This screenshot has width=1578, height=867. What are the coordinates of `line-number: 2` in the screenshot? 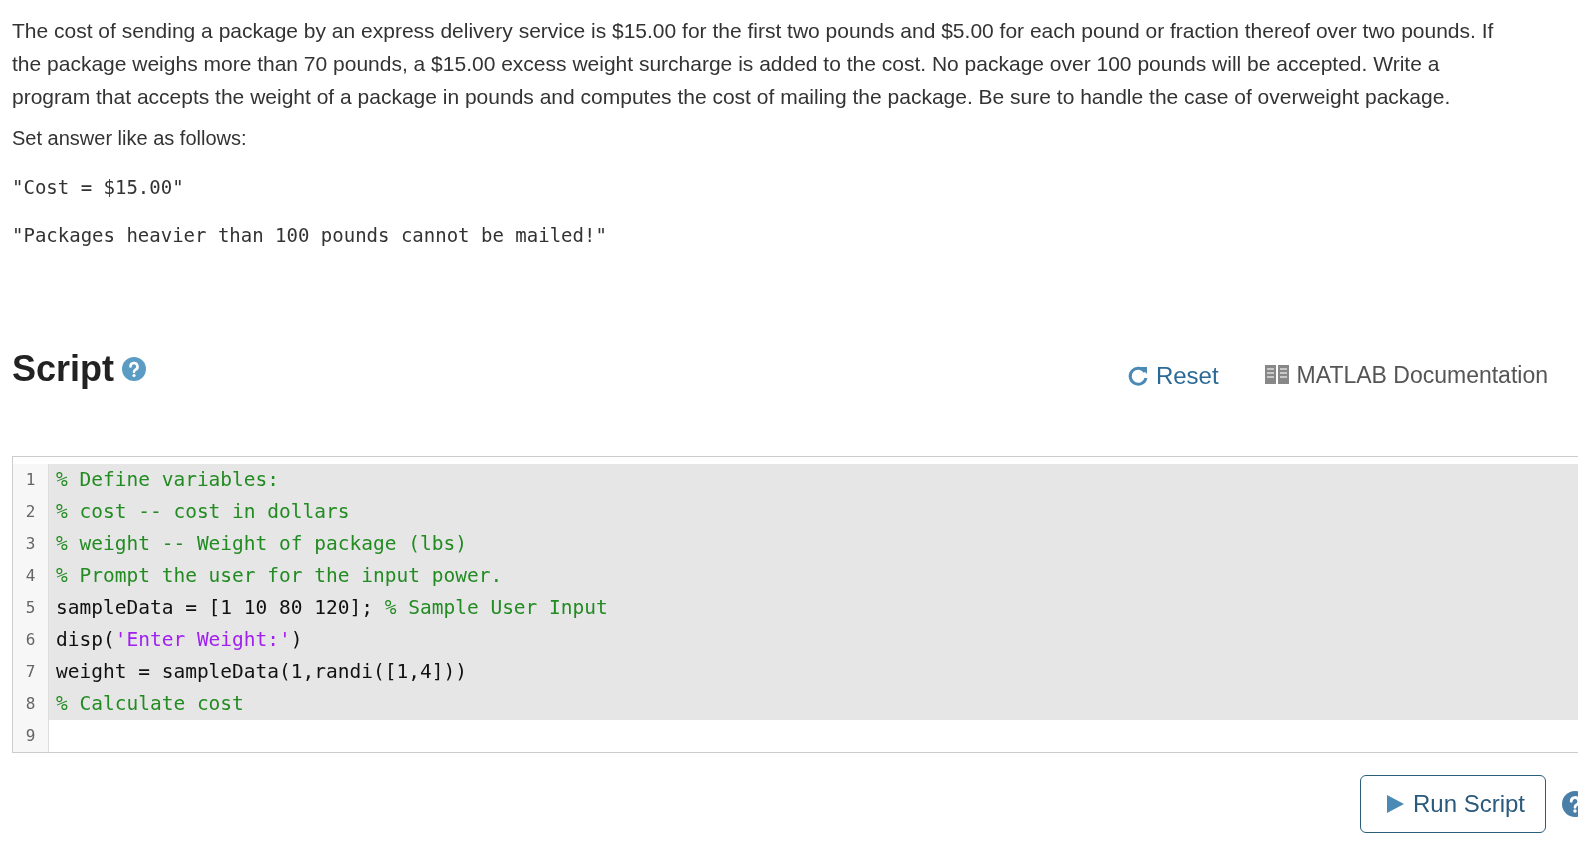 It's located at (31, 512).